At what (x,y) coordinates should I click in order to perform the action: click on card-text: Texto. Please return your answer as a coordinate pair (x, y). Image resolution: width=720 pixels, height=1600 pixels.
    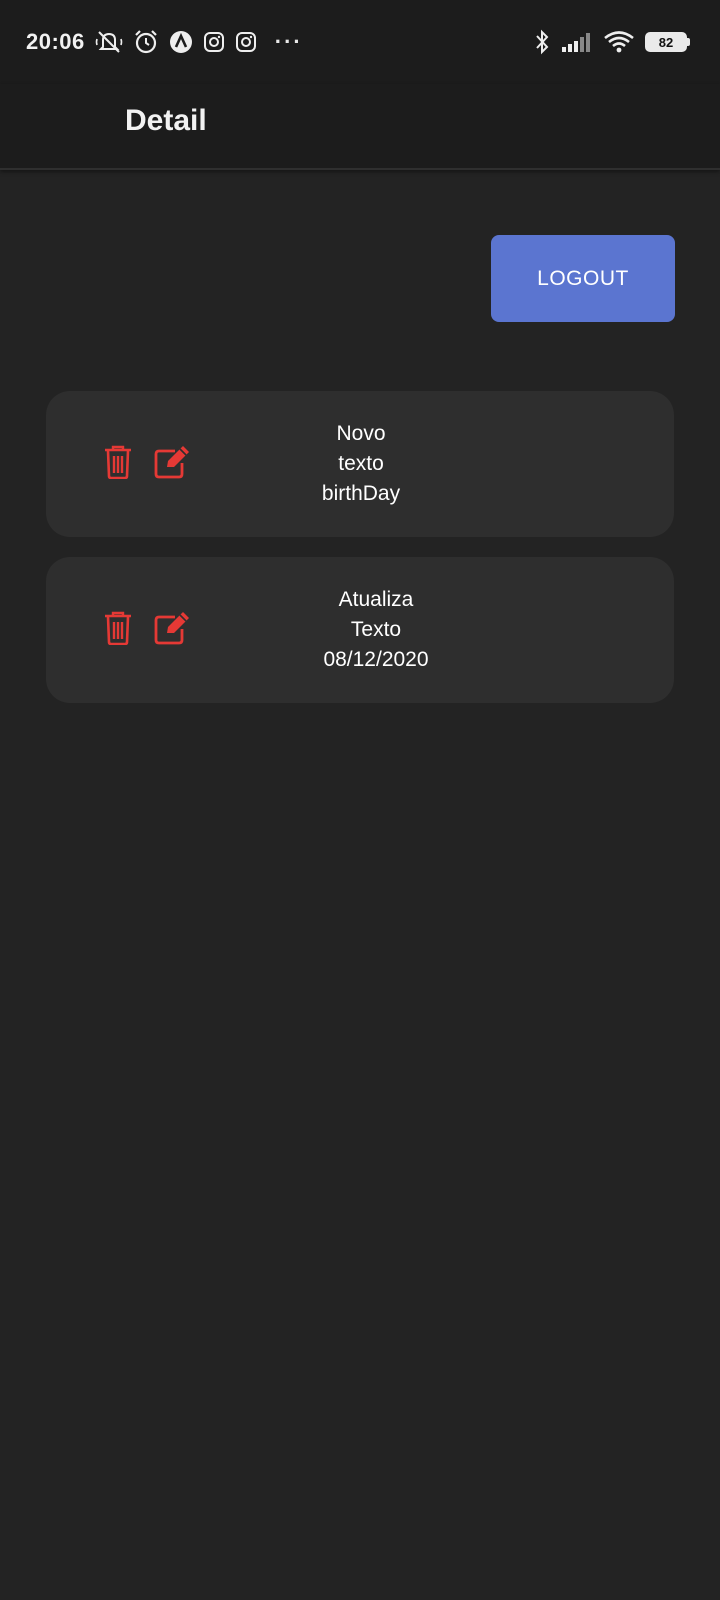
    Looking at the image, I should click on (376, 629).